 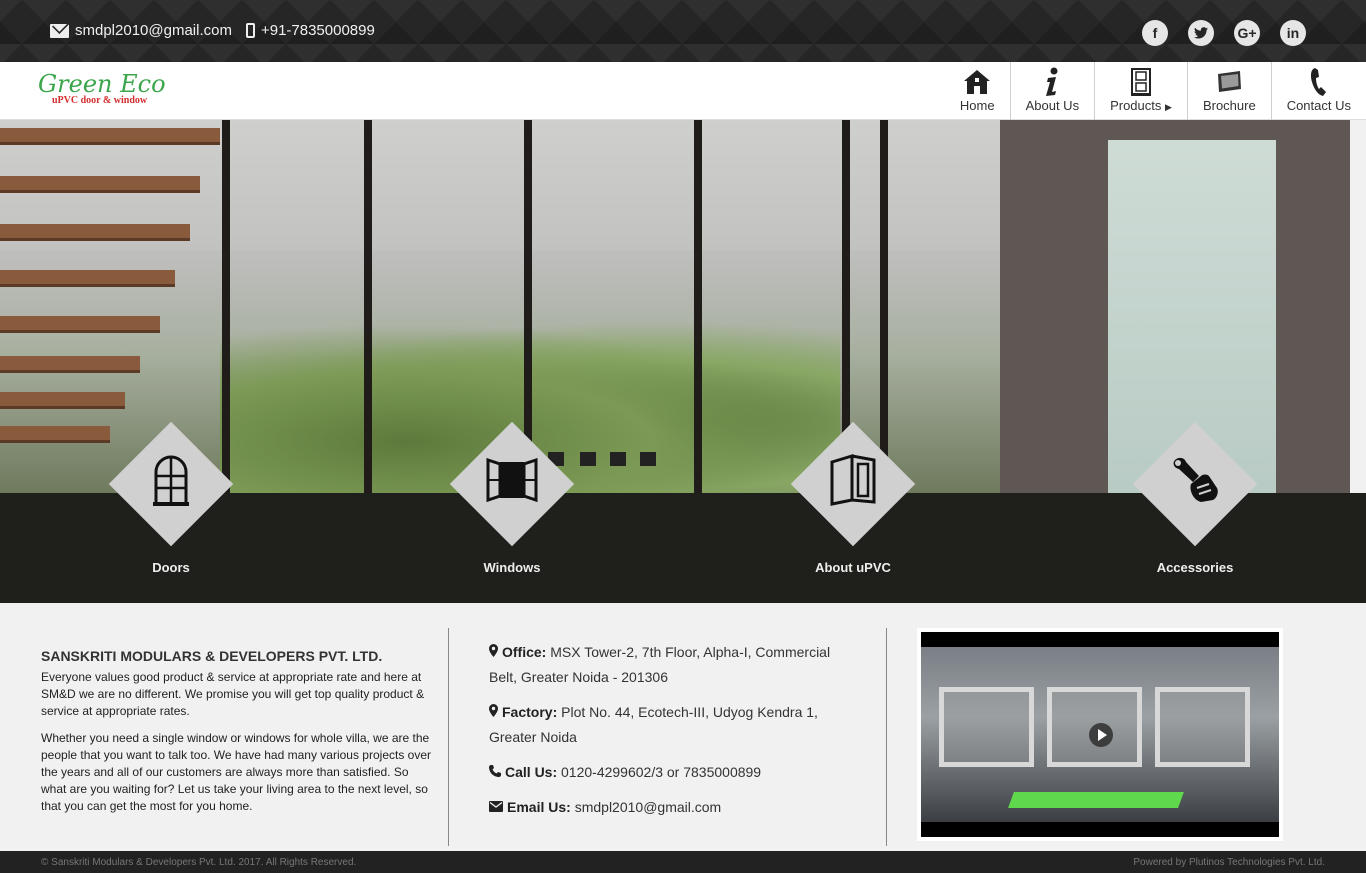 I want to click on play-icon, so click(x=1101, y=735).